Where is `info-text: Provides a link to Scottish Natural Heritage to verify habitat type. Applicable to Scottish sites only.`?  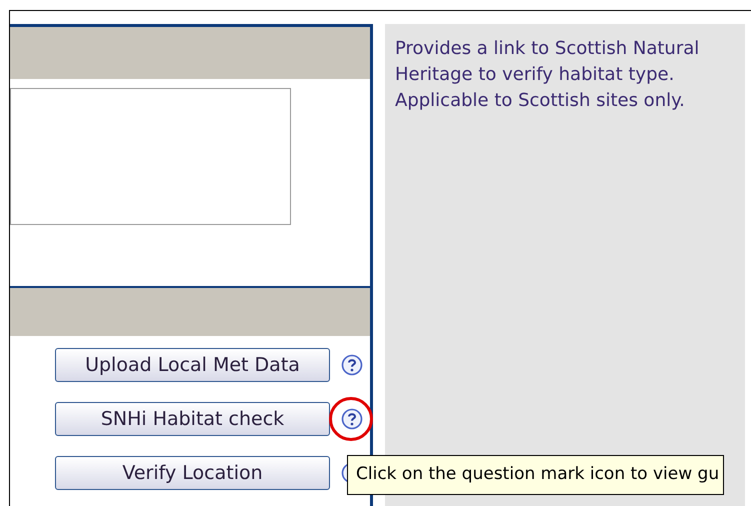
info-text: Provides a link to Scottish Natural Heritage to verify habitat type. Applicable to Scottish sites only. is located at coordinates (547, 75).